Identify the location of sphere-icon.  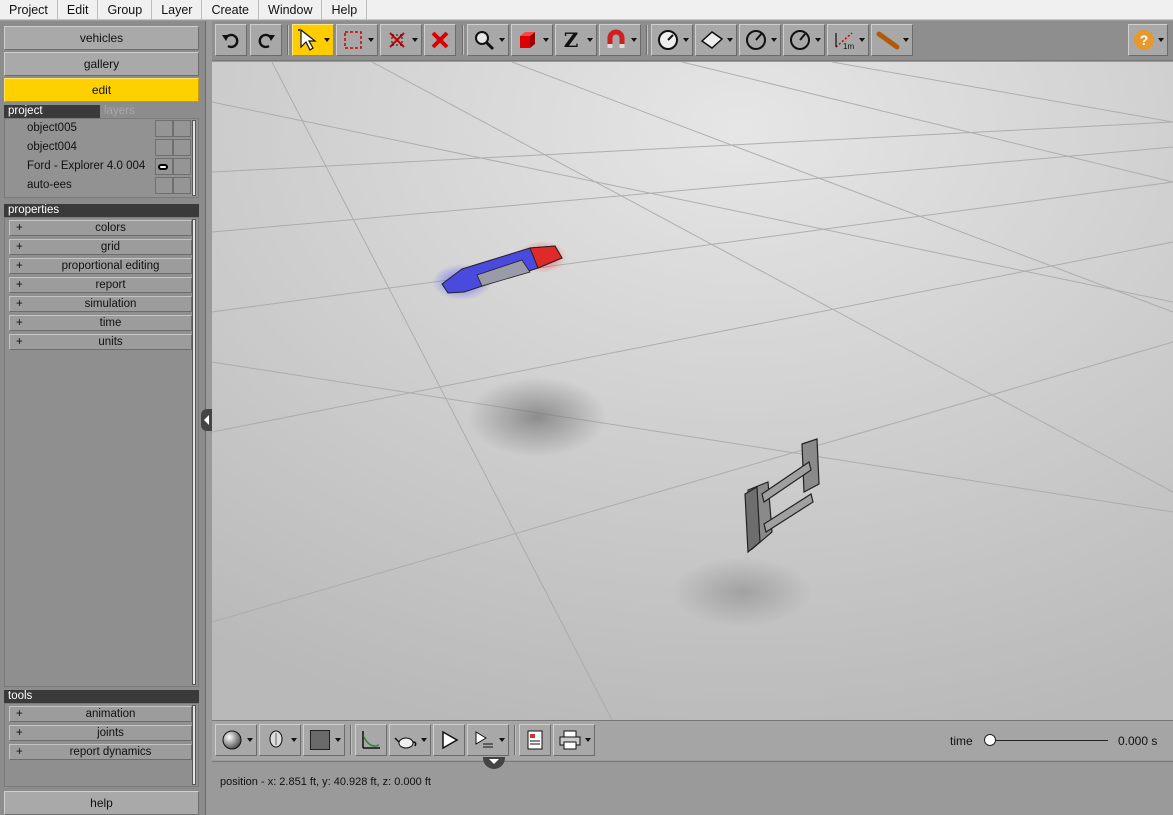
(232, 740).